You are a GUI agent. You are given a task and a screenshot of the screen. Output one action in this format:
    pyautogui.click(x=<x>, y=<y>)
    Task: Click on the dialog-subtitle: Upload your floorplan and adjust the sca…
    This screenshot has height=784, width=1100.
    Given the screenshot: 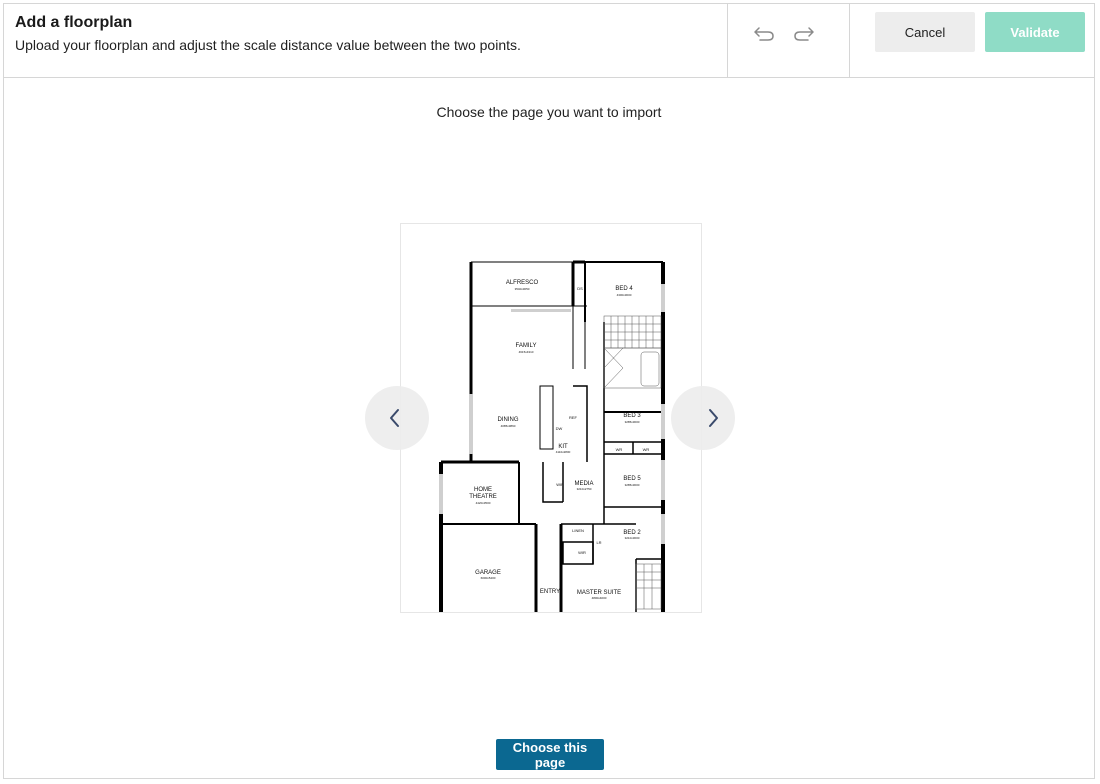 What is the action you would take?
    pyautogui.click(x=268, y=45)
    